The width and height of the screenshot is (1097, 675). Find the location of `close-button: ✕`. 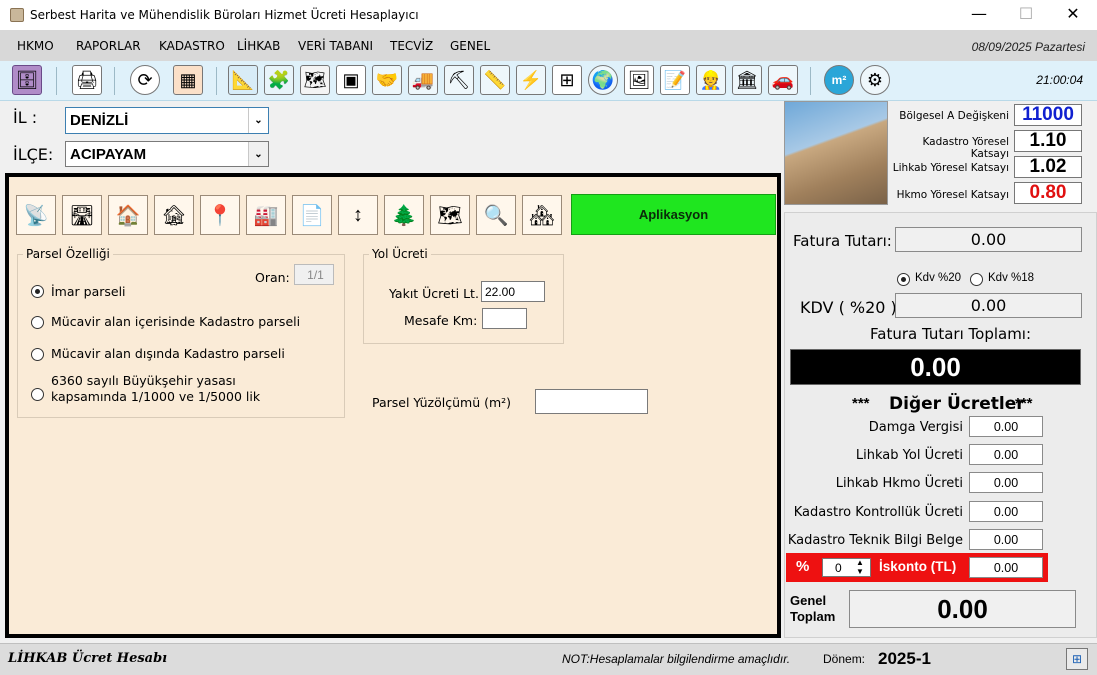

close-button: ✕ is located at coordinates (1073, 15).